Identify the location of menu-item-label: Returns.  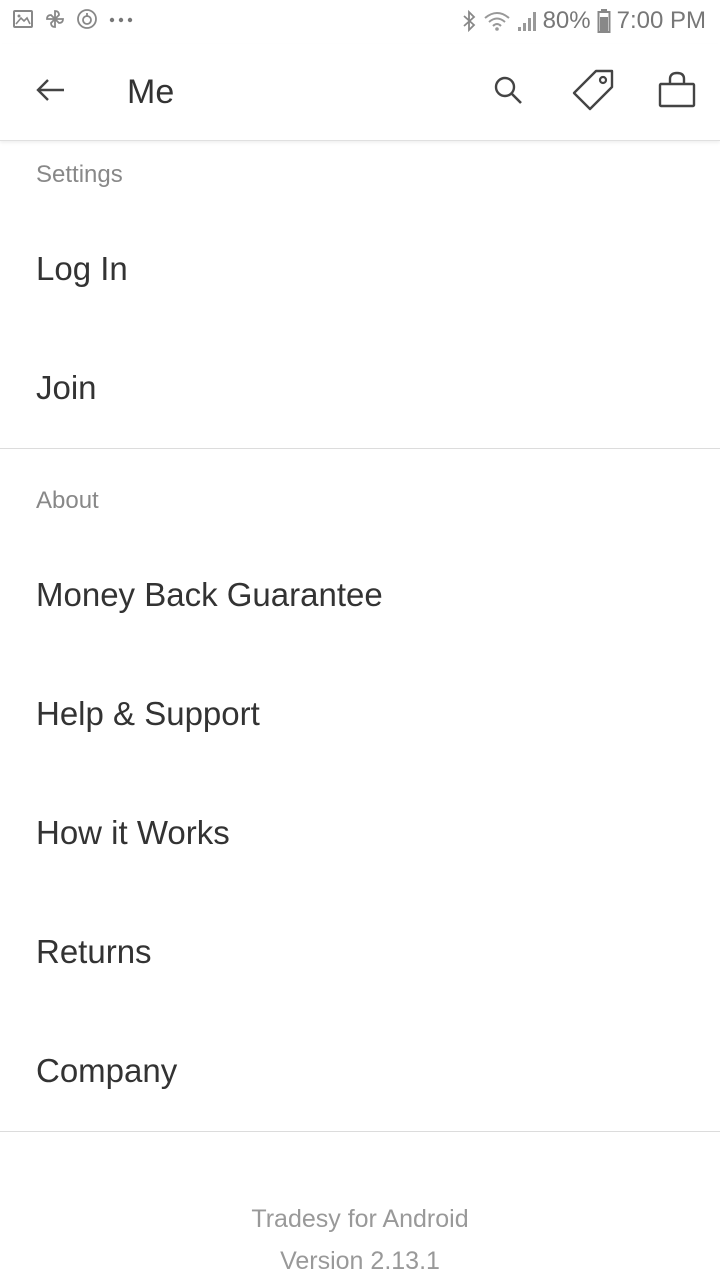
(94, 951).